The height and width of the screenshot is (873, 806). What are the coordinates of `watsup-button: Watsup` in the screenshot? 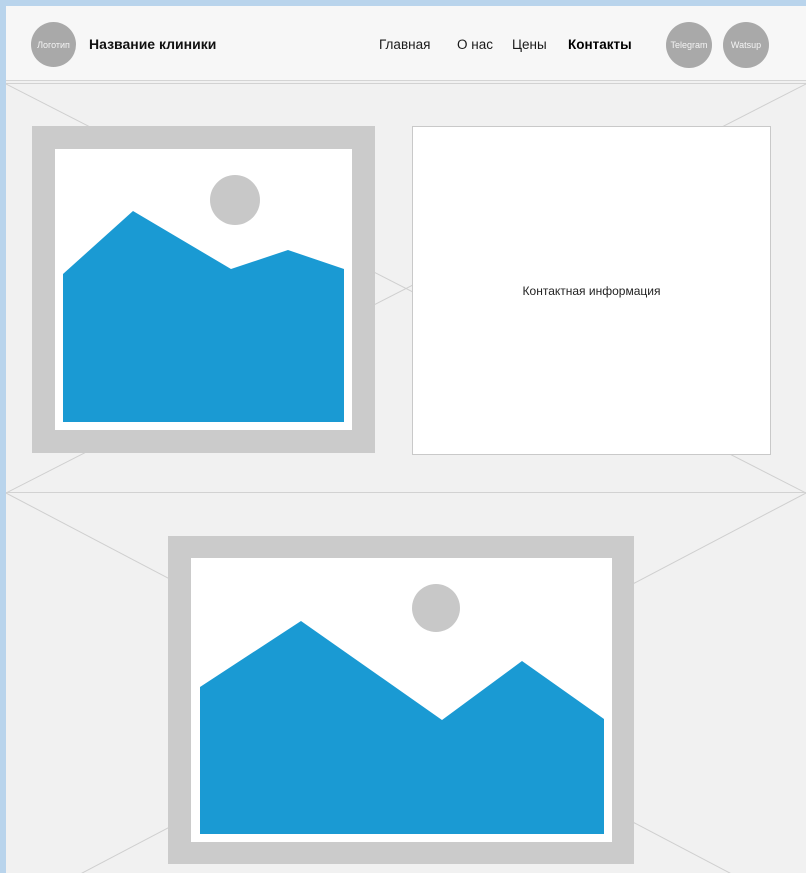 It's located at (746, 45).